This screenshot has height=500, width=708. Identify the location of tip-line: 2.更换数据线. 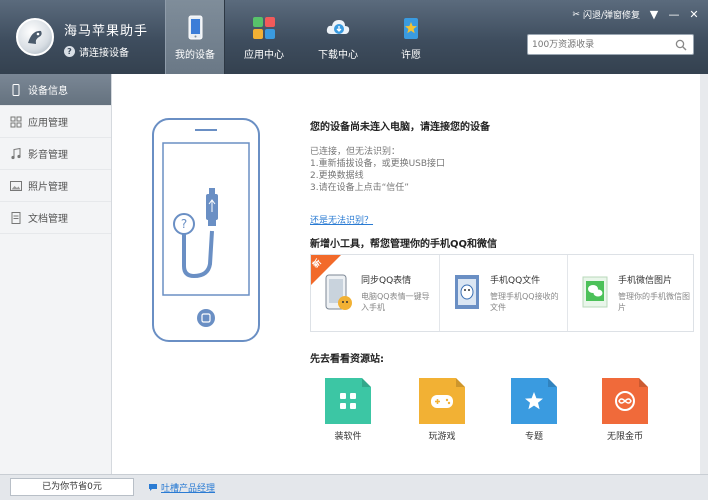
(337, 176).